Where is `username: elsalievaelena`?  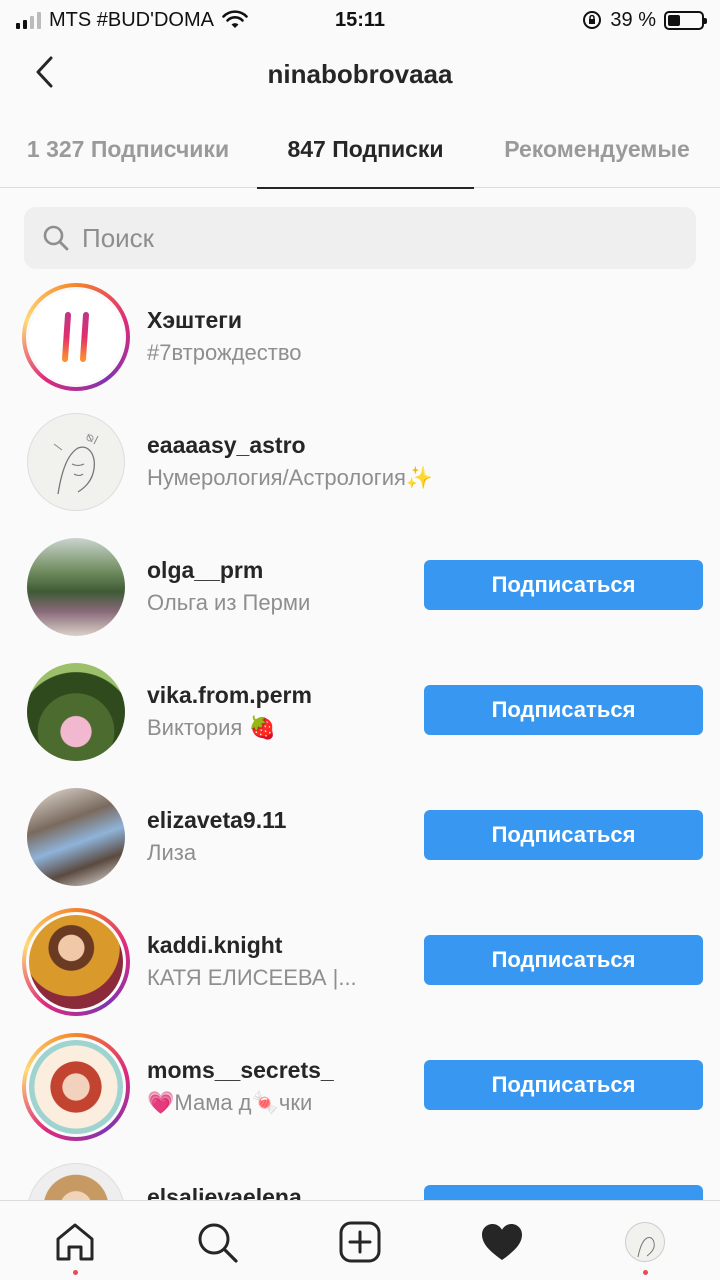 username: elsalievaelena is located at coordinates (224, 1192).